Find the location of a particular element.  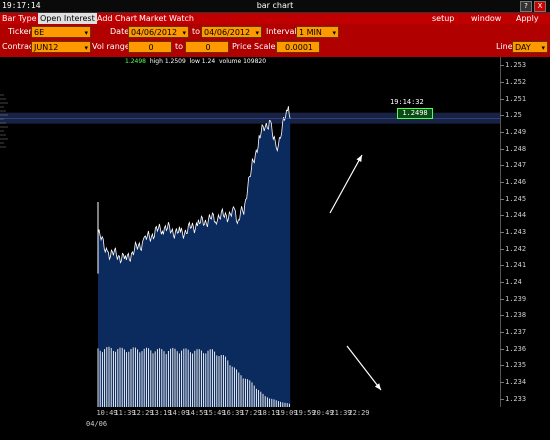

y-tick-label: 1.238 is located at coordinates (516, 315).